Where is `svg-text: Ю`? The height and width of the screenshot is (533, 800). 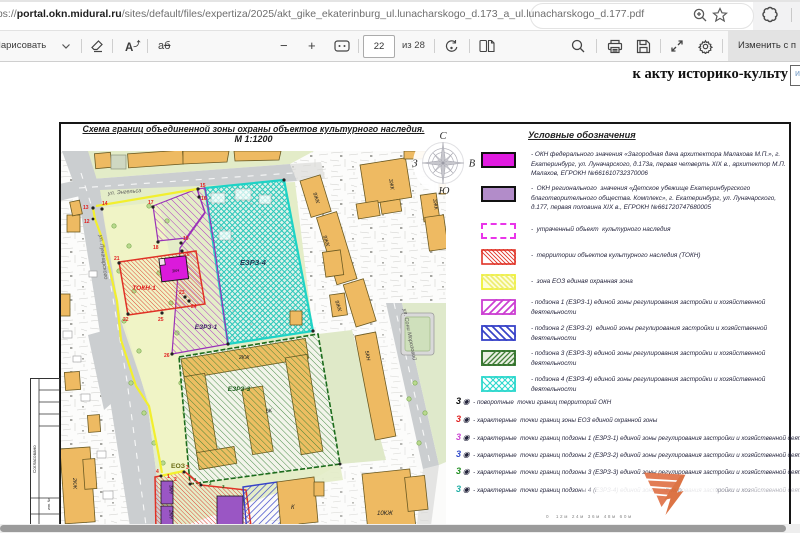 svg-text: Ю is located at coordinates (444, 191).